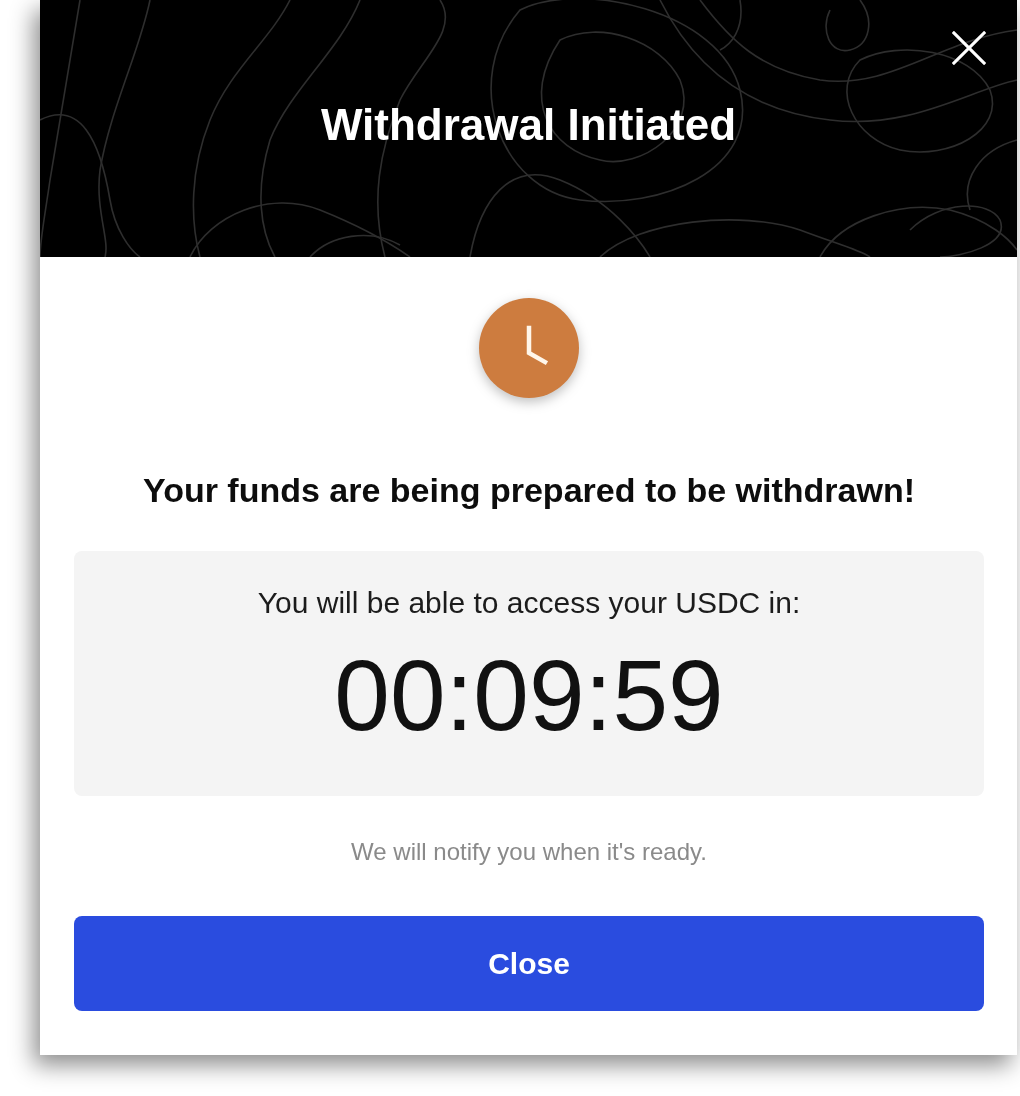 Image resolution: width=1020 pixels, height=1096 pixels. Describe the element at coordinates (529, 852) in the screenshot. I see `notify-note: We will notify you when it's ready.` at that location.